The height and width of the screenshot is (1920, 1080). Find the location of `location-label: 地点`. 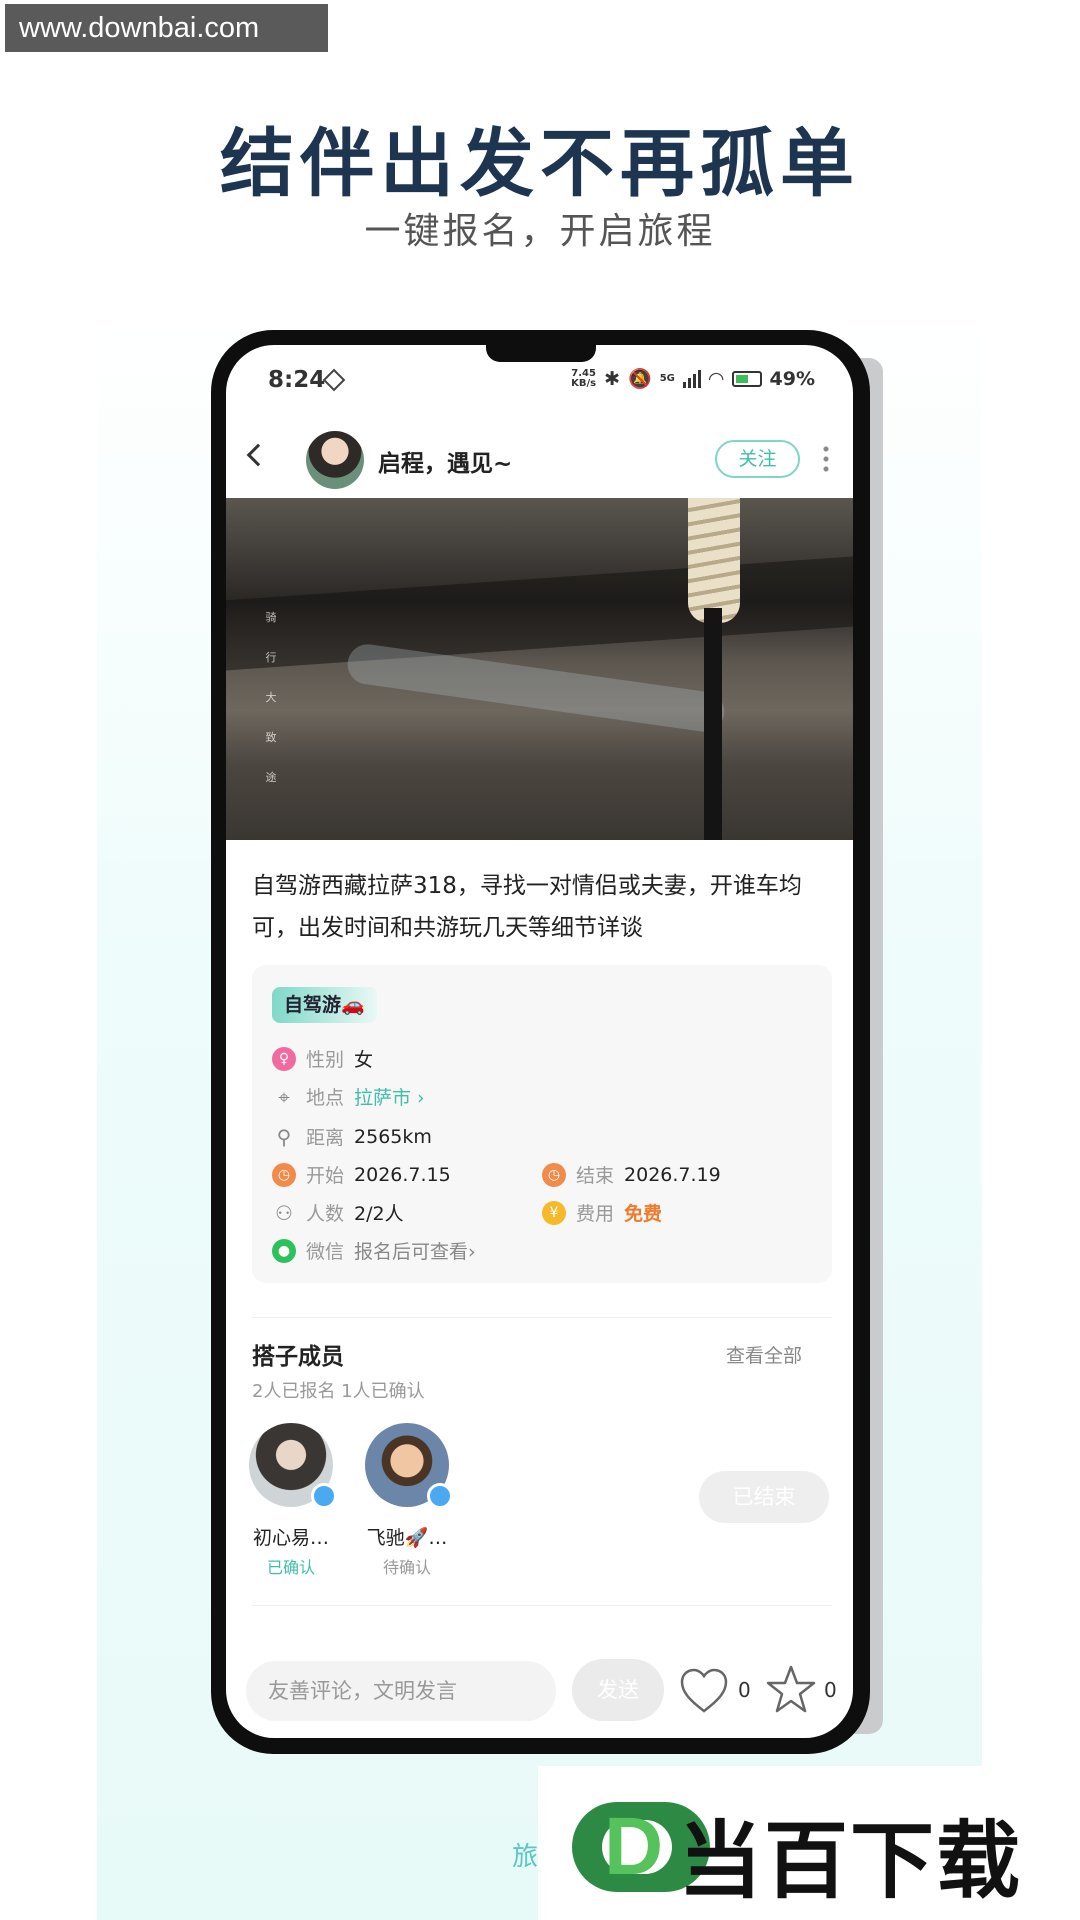

location-label: 地点 is located at coordinates (325, 1098).